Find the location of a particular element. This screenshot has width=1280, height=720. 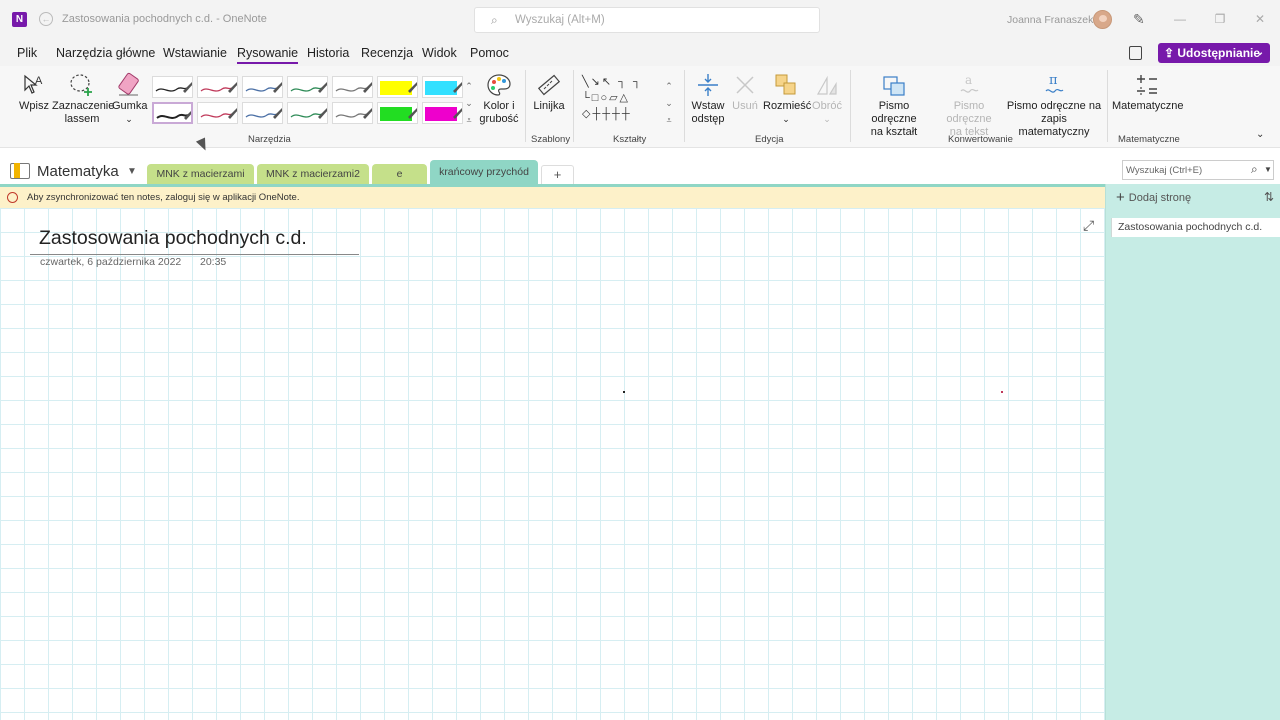

expand-icon: ⤢ is located at coordinates (1088, 225).